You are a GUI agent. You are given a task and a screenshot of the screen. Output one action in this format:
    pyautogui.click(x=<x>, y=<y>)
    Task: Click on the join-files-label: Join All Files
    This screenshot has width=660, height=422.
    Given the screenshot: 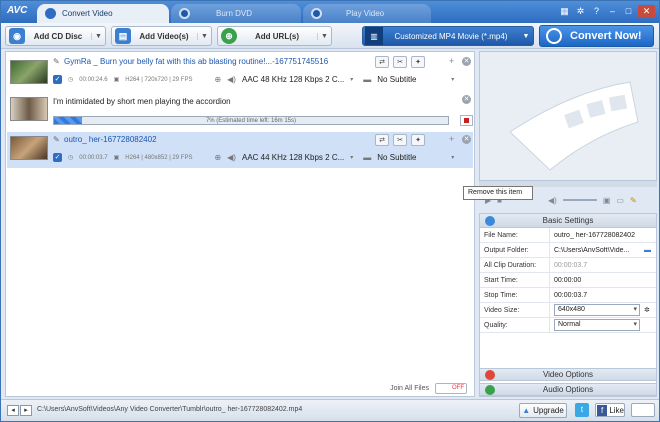 What is the action you would take?
    pyautogui.click(x=409, y=388)
    